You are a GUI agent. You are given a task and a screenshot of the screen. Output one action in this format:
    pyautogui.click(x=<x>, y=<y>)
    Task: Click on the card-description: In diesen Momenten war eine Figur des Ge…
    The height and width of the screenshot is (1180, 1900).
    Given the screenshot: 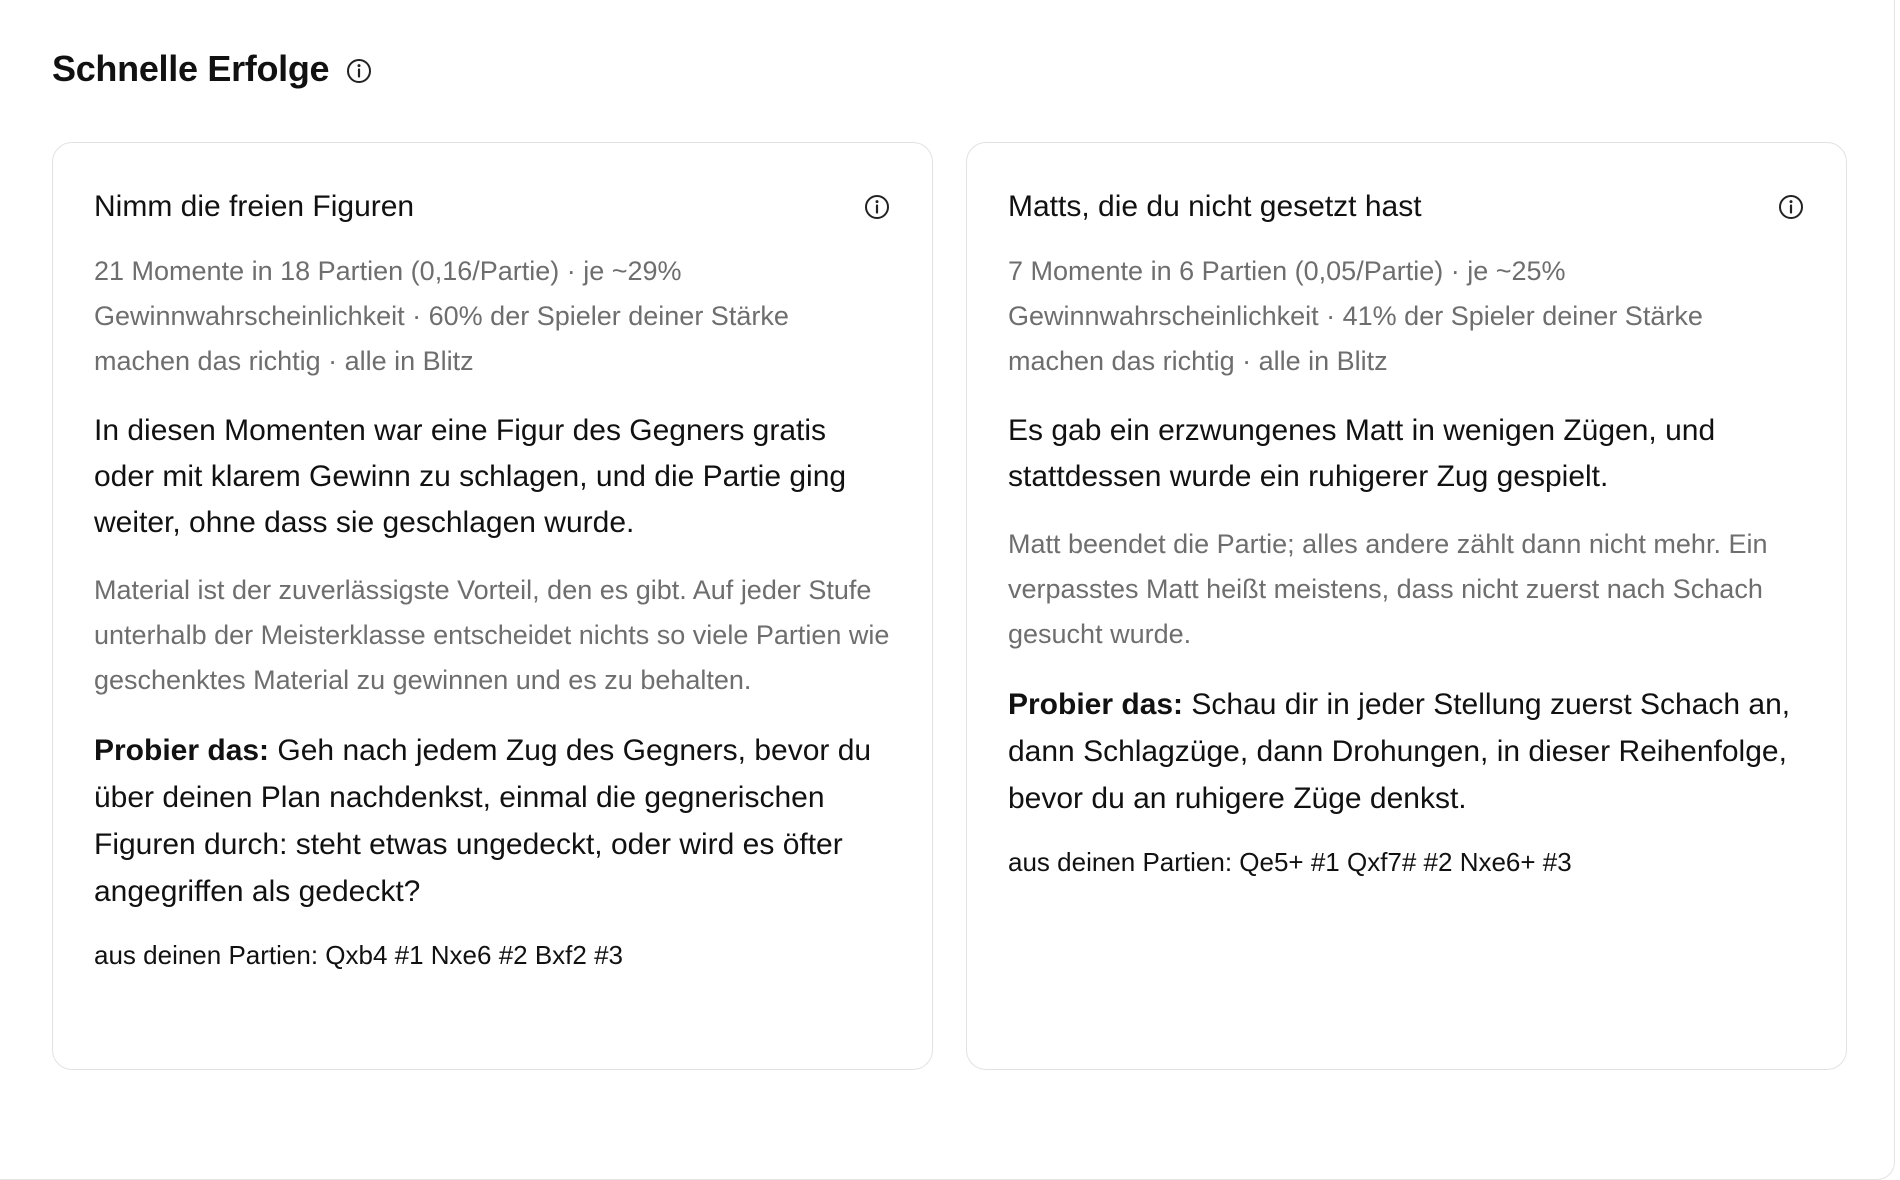 What is the action you would take?
    pyautogui.click(x=470, y=476)
    